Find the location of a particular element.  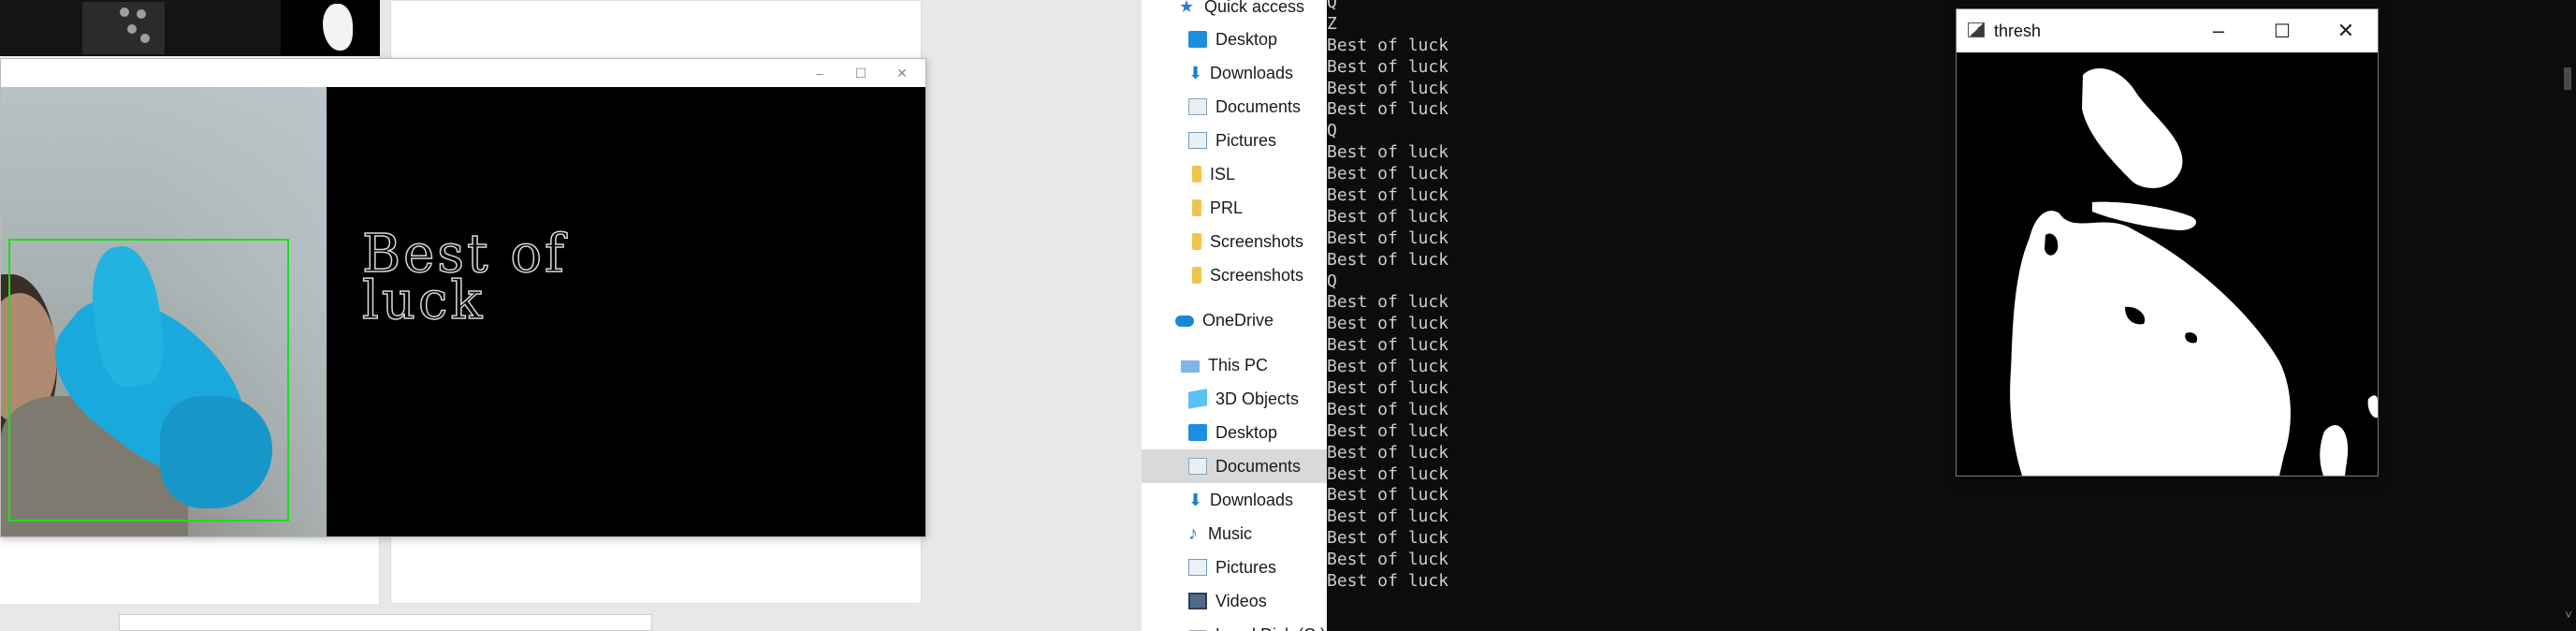

hand-roi-box is located at coordinates (148, 380).